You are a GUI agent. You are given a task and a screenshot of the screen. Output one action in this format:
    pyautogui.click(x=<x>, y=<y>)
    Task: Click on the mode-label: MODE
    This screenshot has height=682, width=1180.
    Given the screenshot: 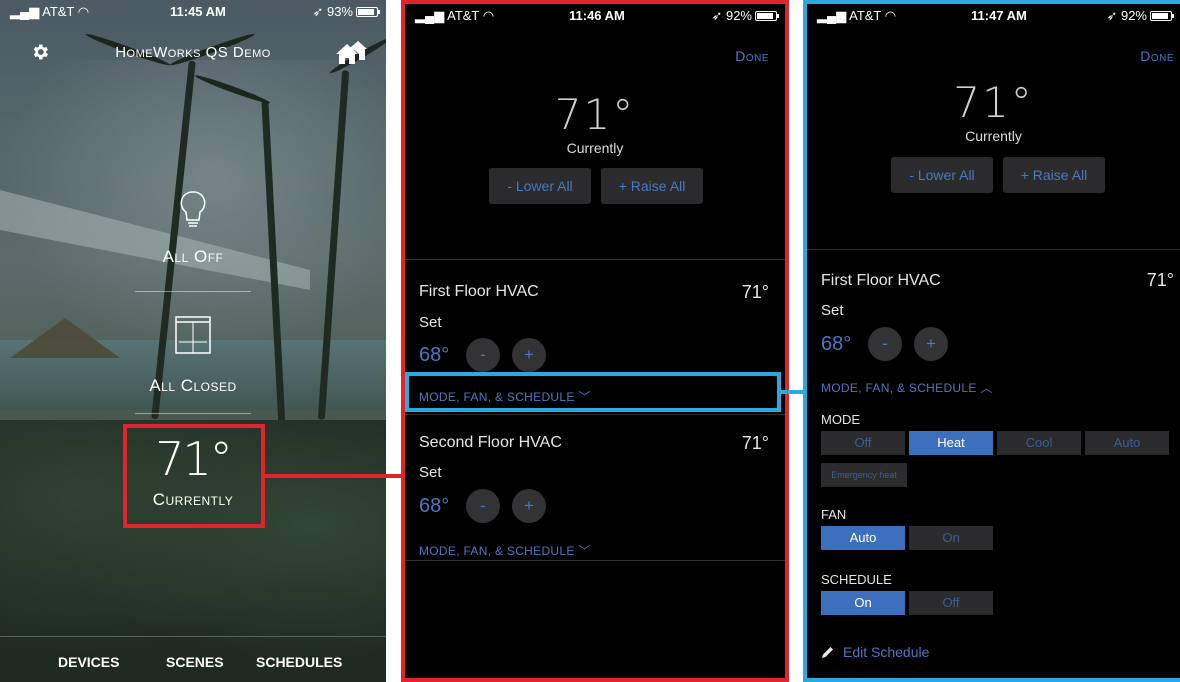 What is the action you would take?
    pyautogui.click(x=840, y=419)
    